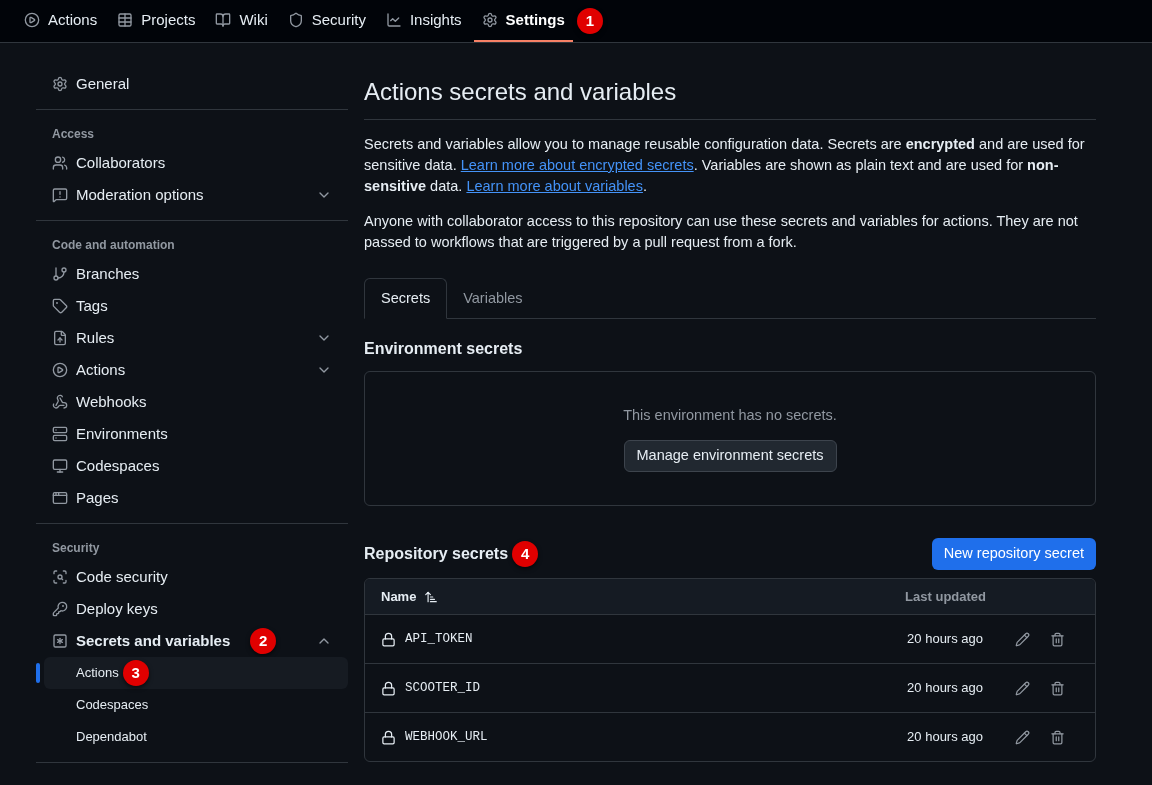 The height and width of the screenshot is (785, 1152). What do you see at coordinates (721, 232) in the screenshot?
I see `description-text: Anyone with collaborator access to this repository can use these secrets and variables for actions. They are not passed to workflows that are triggered by a pull request from a fork.` at bounding box center [721, 232].